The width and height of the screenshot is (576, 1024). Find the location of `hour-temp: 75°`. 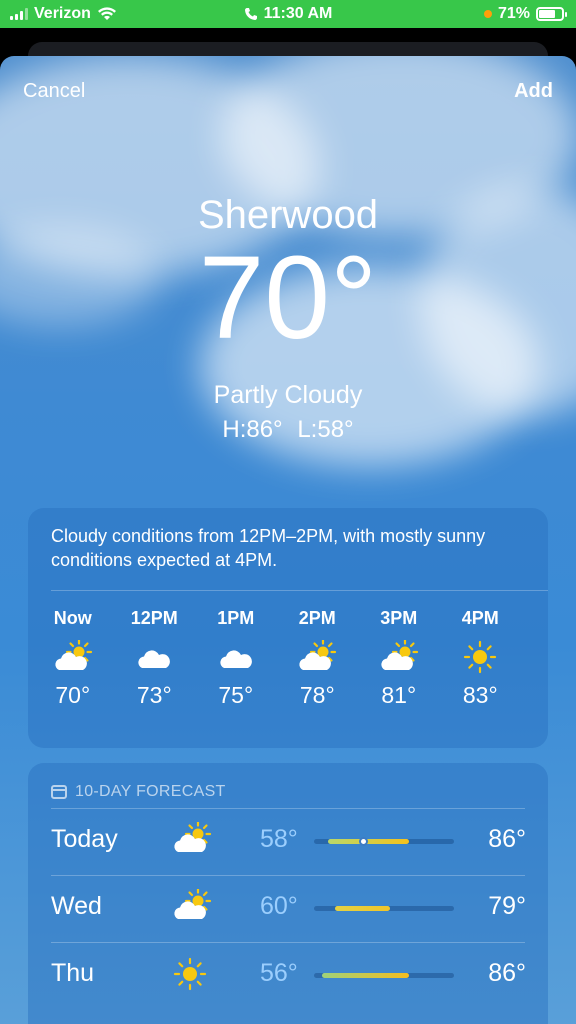

hour-temp: 75° is located at coordinates (236, 695).